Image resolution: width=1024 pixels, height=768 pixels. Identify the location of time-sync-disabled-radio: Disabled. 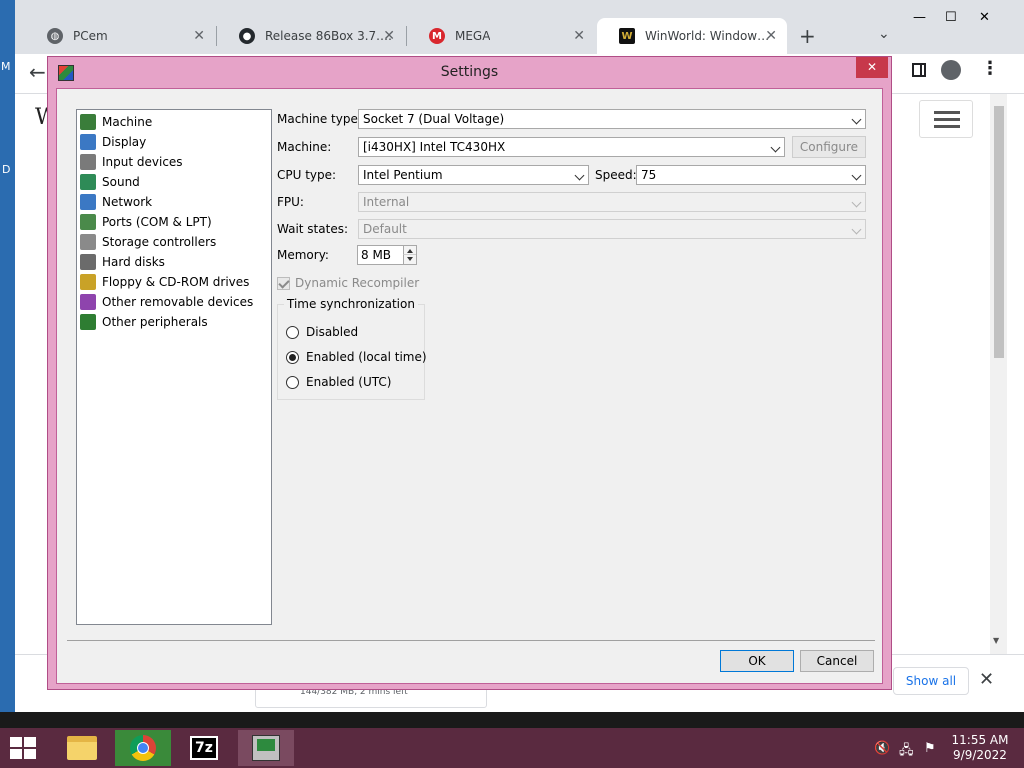
(322, 332).